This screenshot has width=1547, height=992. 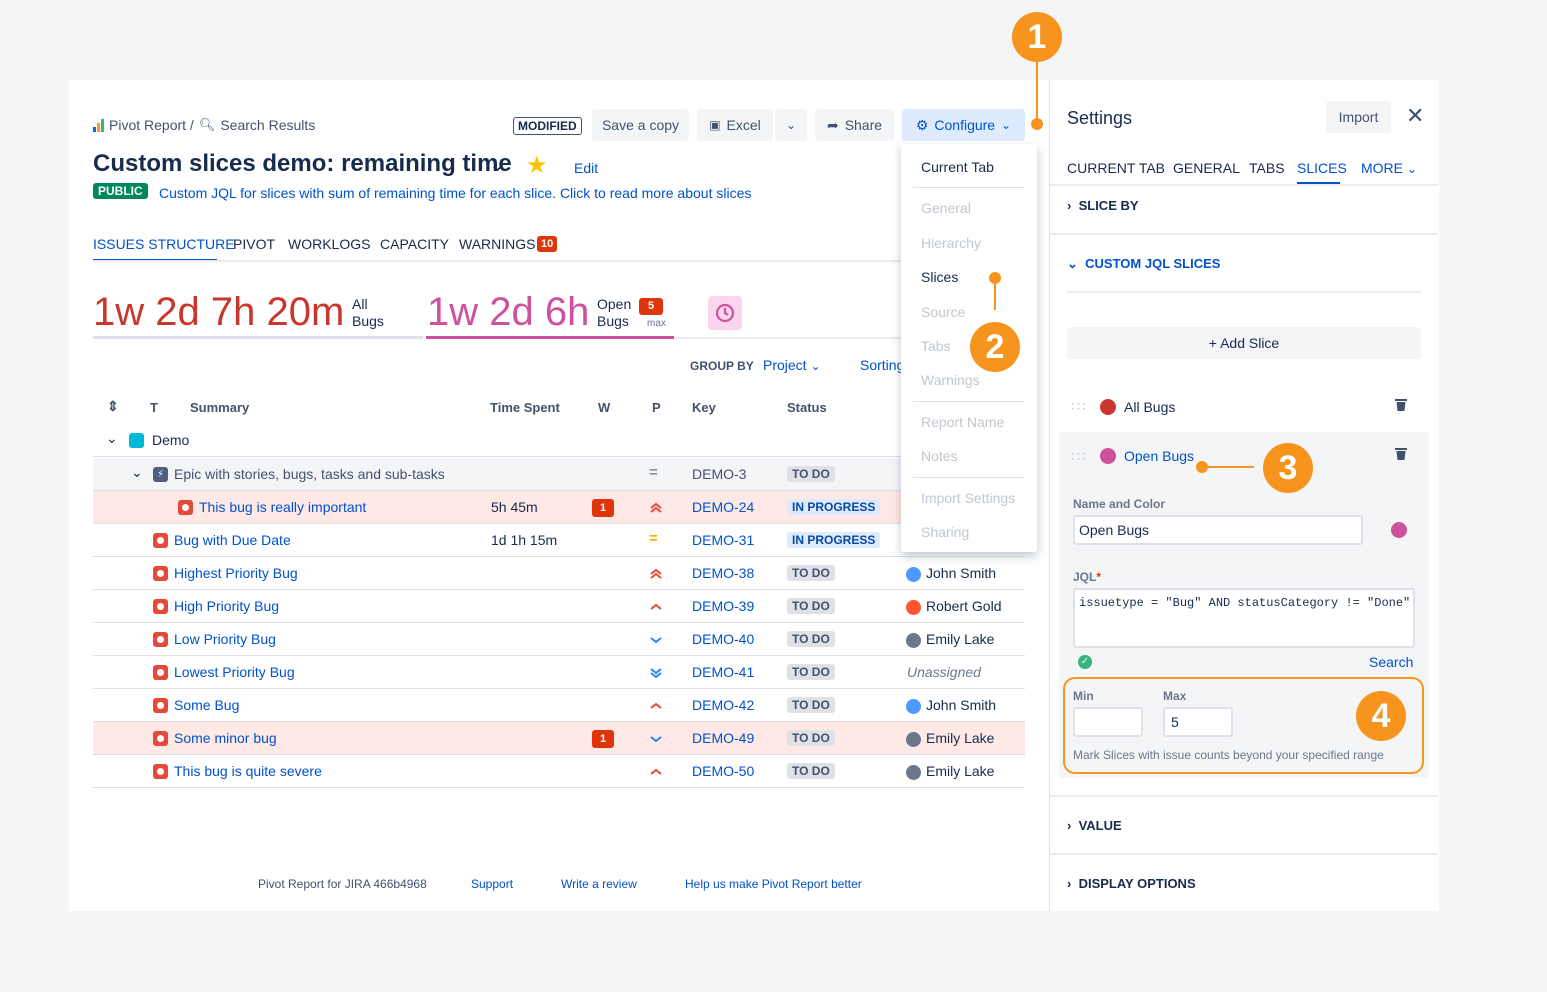 I want to click on save-copy-button: Save a copy, so click(x=640, y=125).